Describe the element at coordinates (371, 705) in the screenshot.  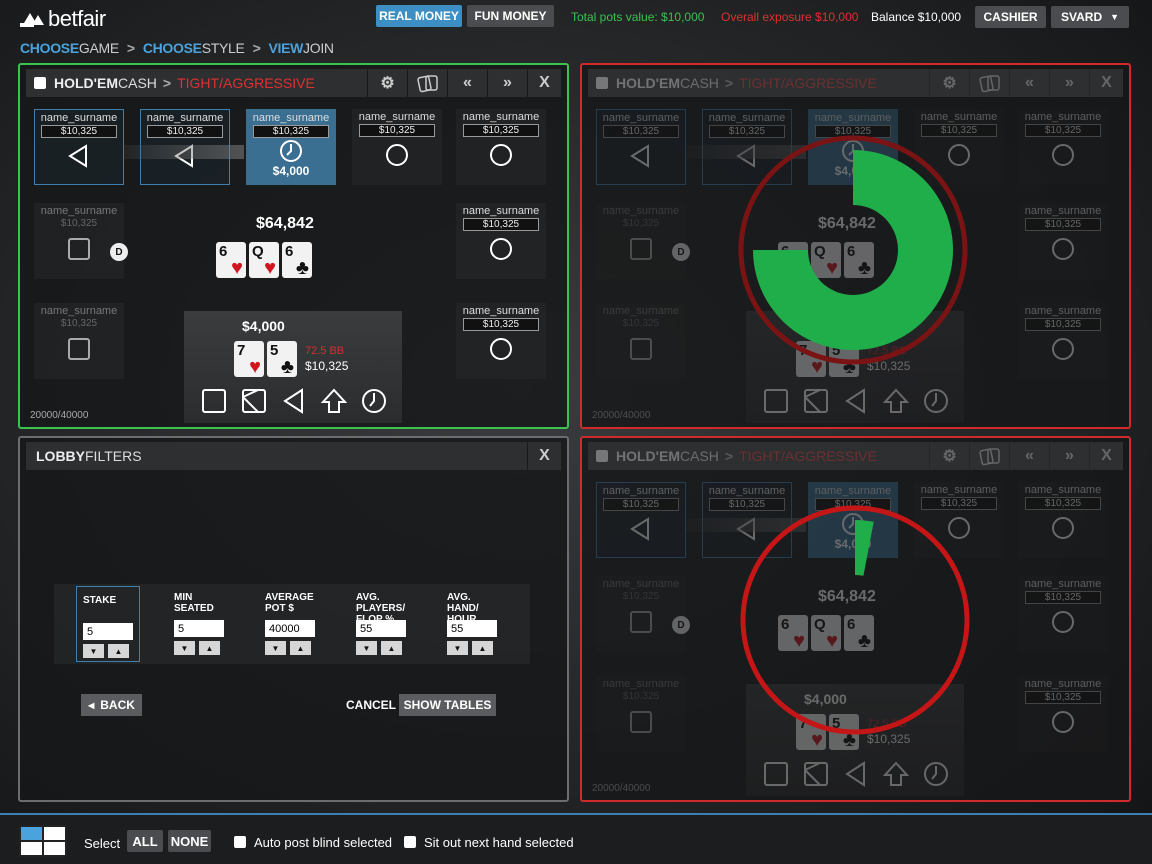
I see `cancel-button: CANCEL` at that location.